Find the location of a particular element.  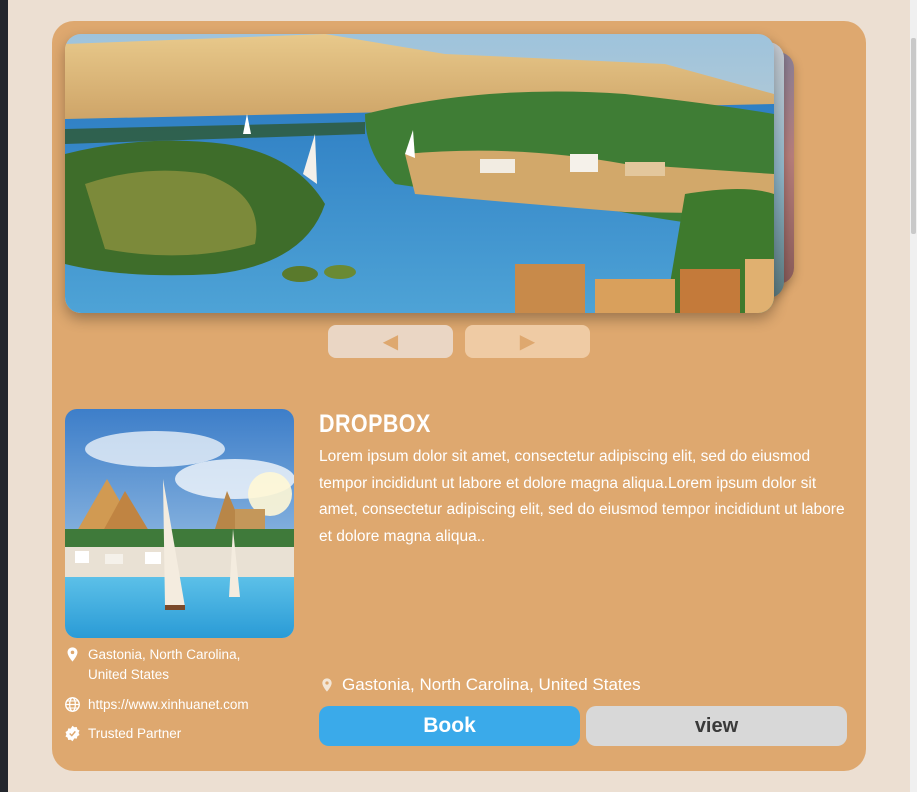

location-line-2: United States is located at coordinates (129, 674).